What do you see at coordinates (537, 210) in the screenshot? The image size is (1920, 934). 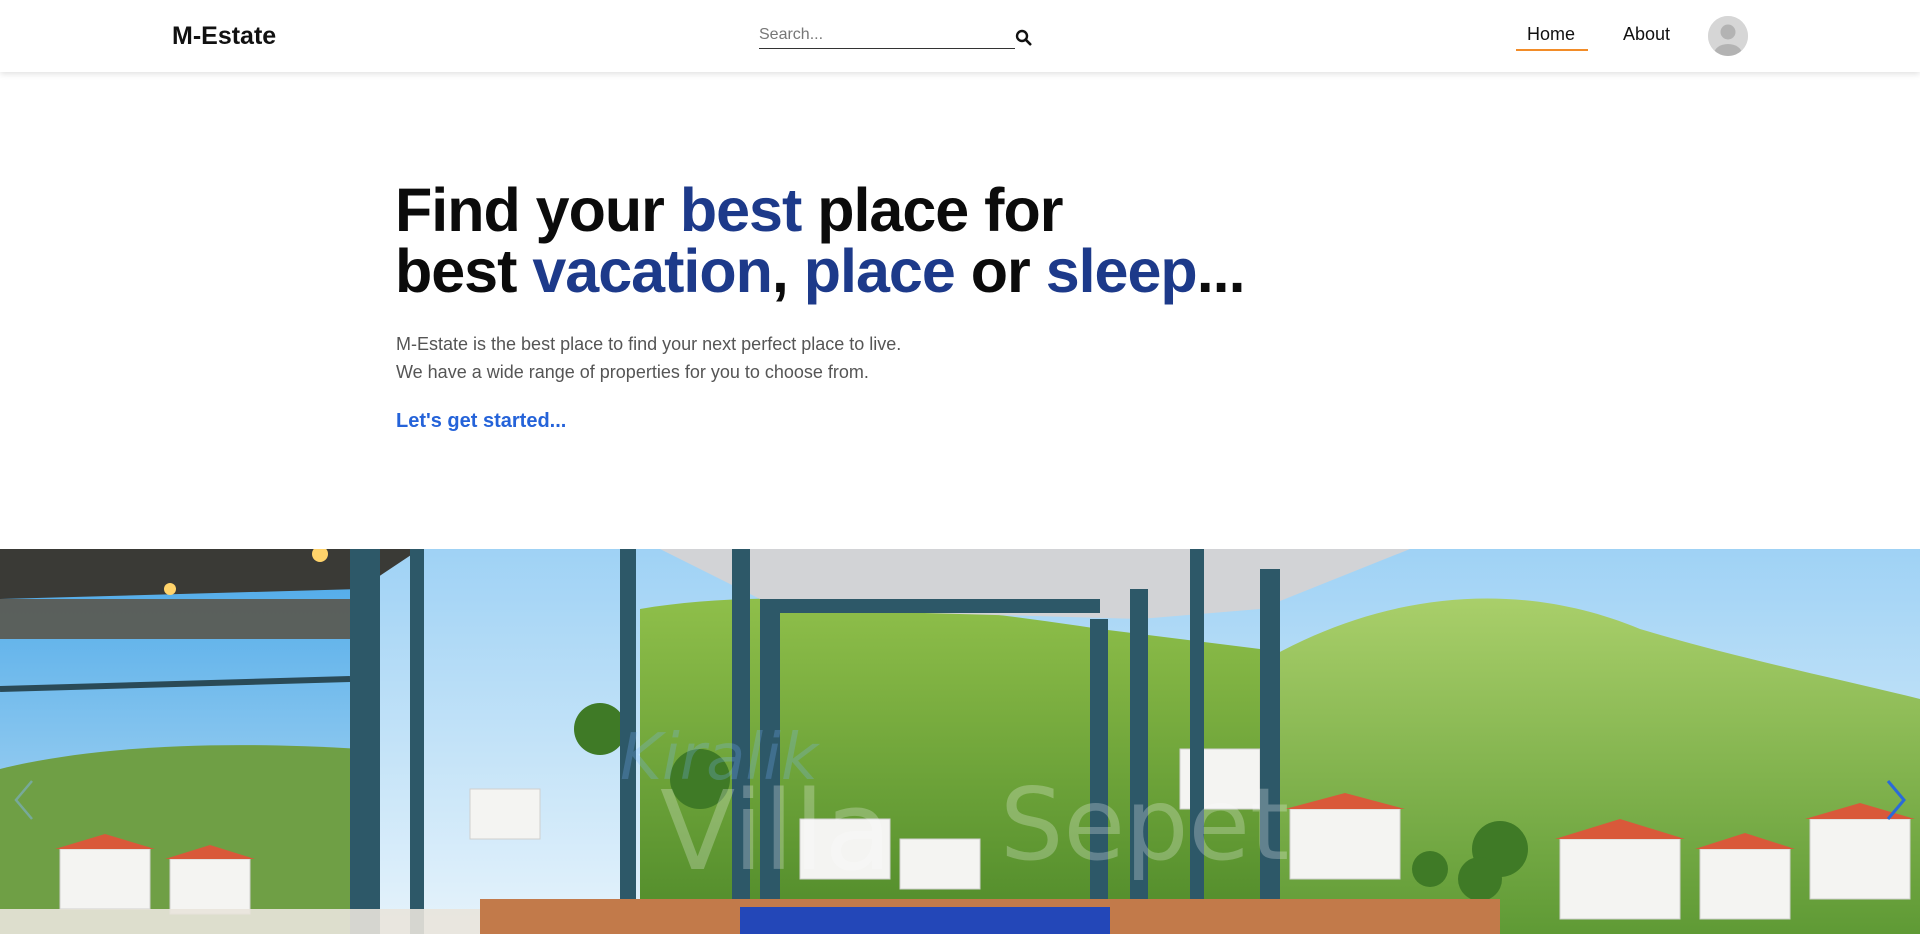 I see `hero-title-text: Find your` at bounding box center [537, 210].